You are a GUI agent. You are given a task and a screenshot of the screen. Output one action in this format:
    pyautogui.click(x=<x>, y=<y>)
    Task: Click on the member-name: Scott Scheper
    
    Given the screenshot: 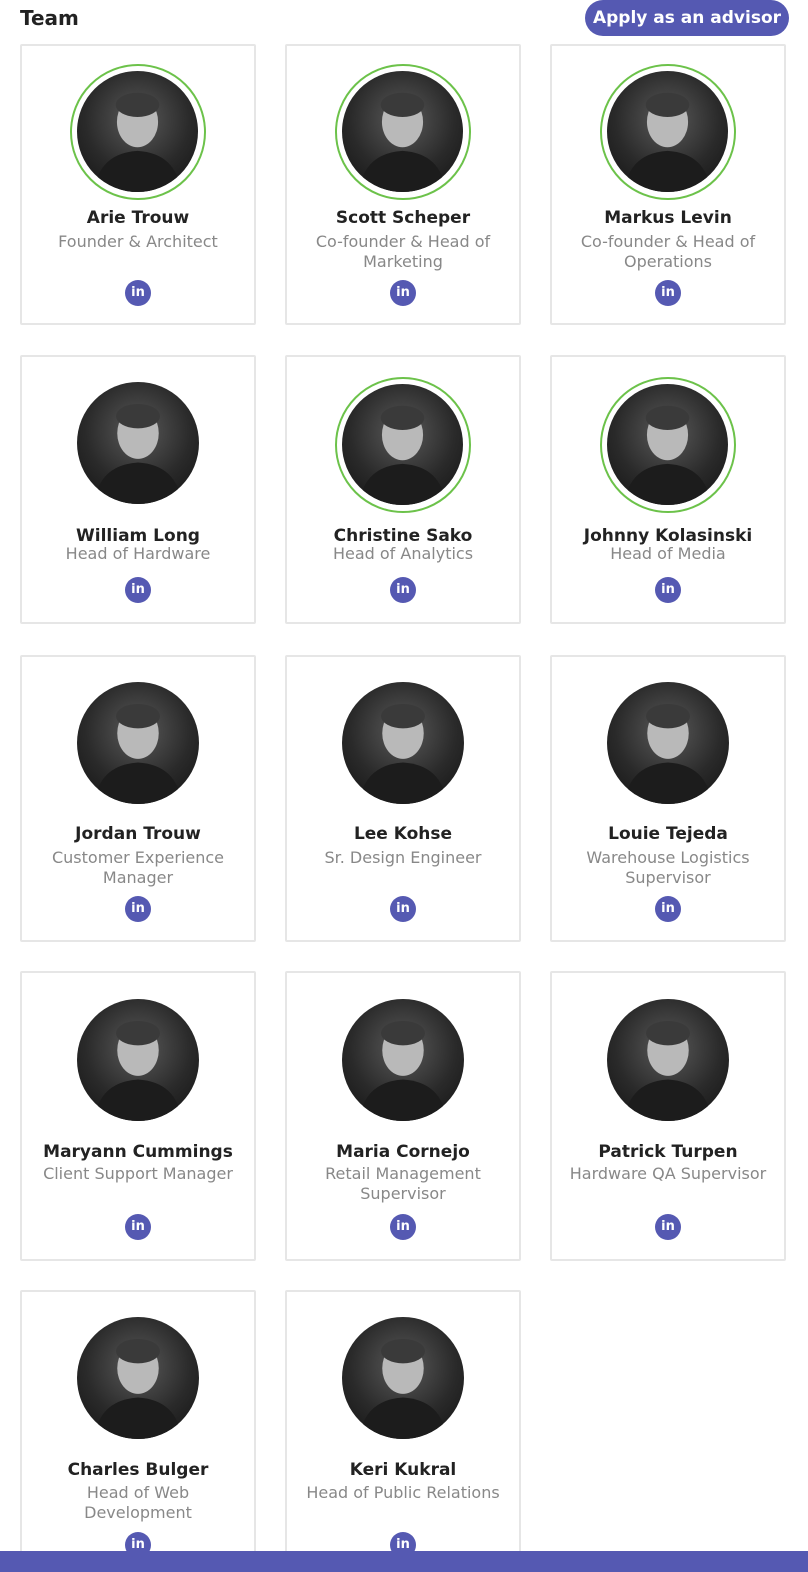 What is the action you would take?
    pyautogui.click(x=403, y=218)
    